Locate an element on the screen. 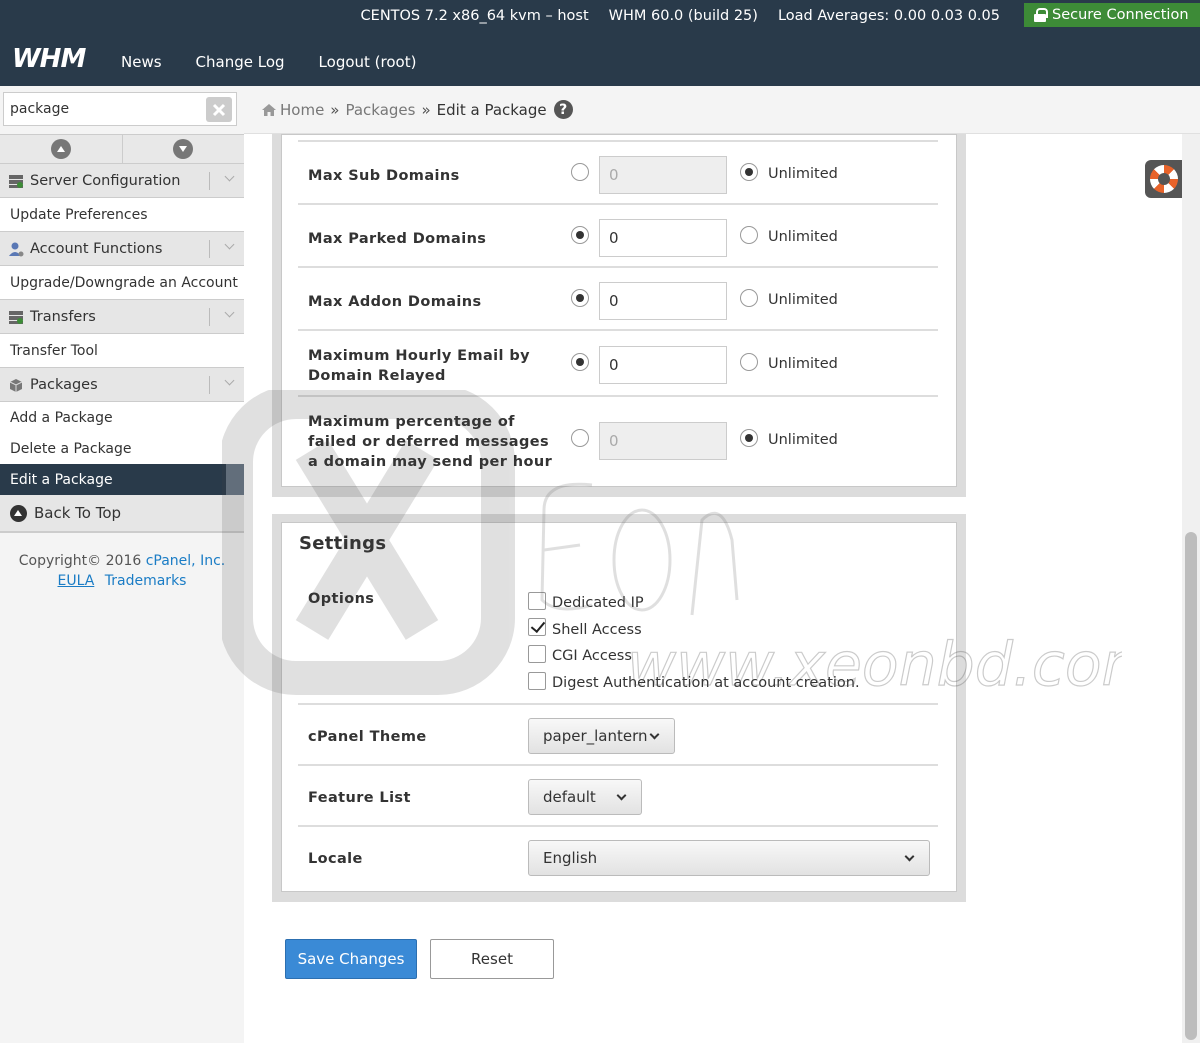 This screenshot has height=1043, width=1200. search-input is located at coordinates (120, 109).